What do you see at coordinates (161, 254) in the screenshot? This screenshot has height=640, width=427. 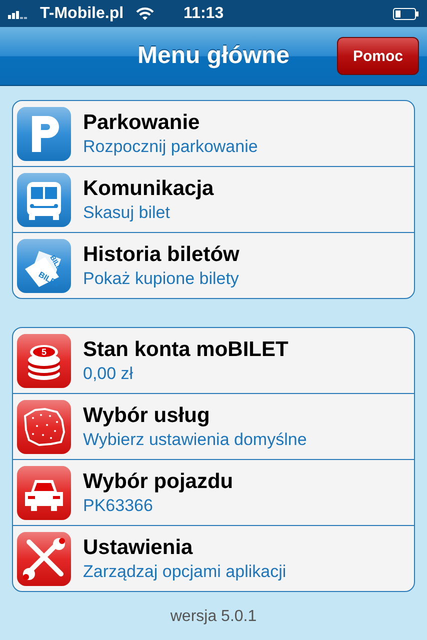 I see `item-title: Historia biletów` at bounding box center [161, 254].